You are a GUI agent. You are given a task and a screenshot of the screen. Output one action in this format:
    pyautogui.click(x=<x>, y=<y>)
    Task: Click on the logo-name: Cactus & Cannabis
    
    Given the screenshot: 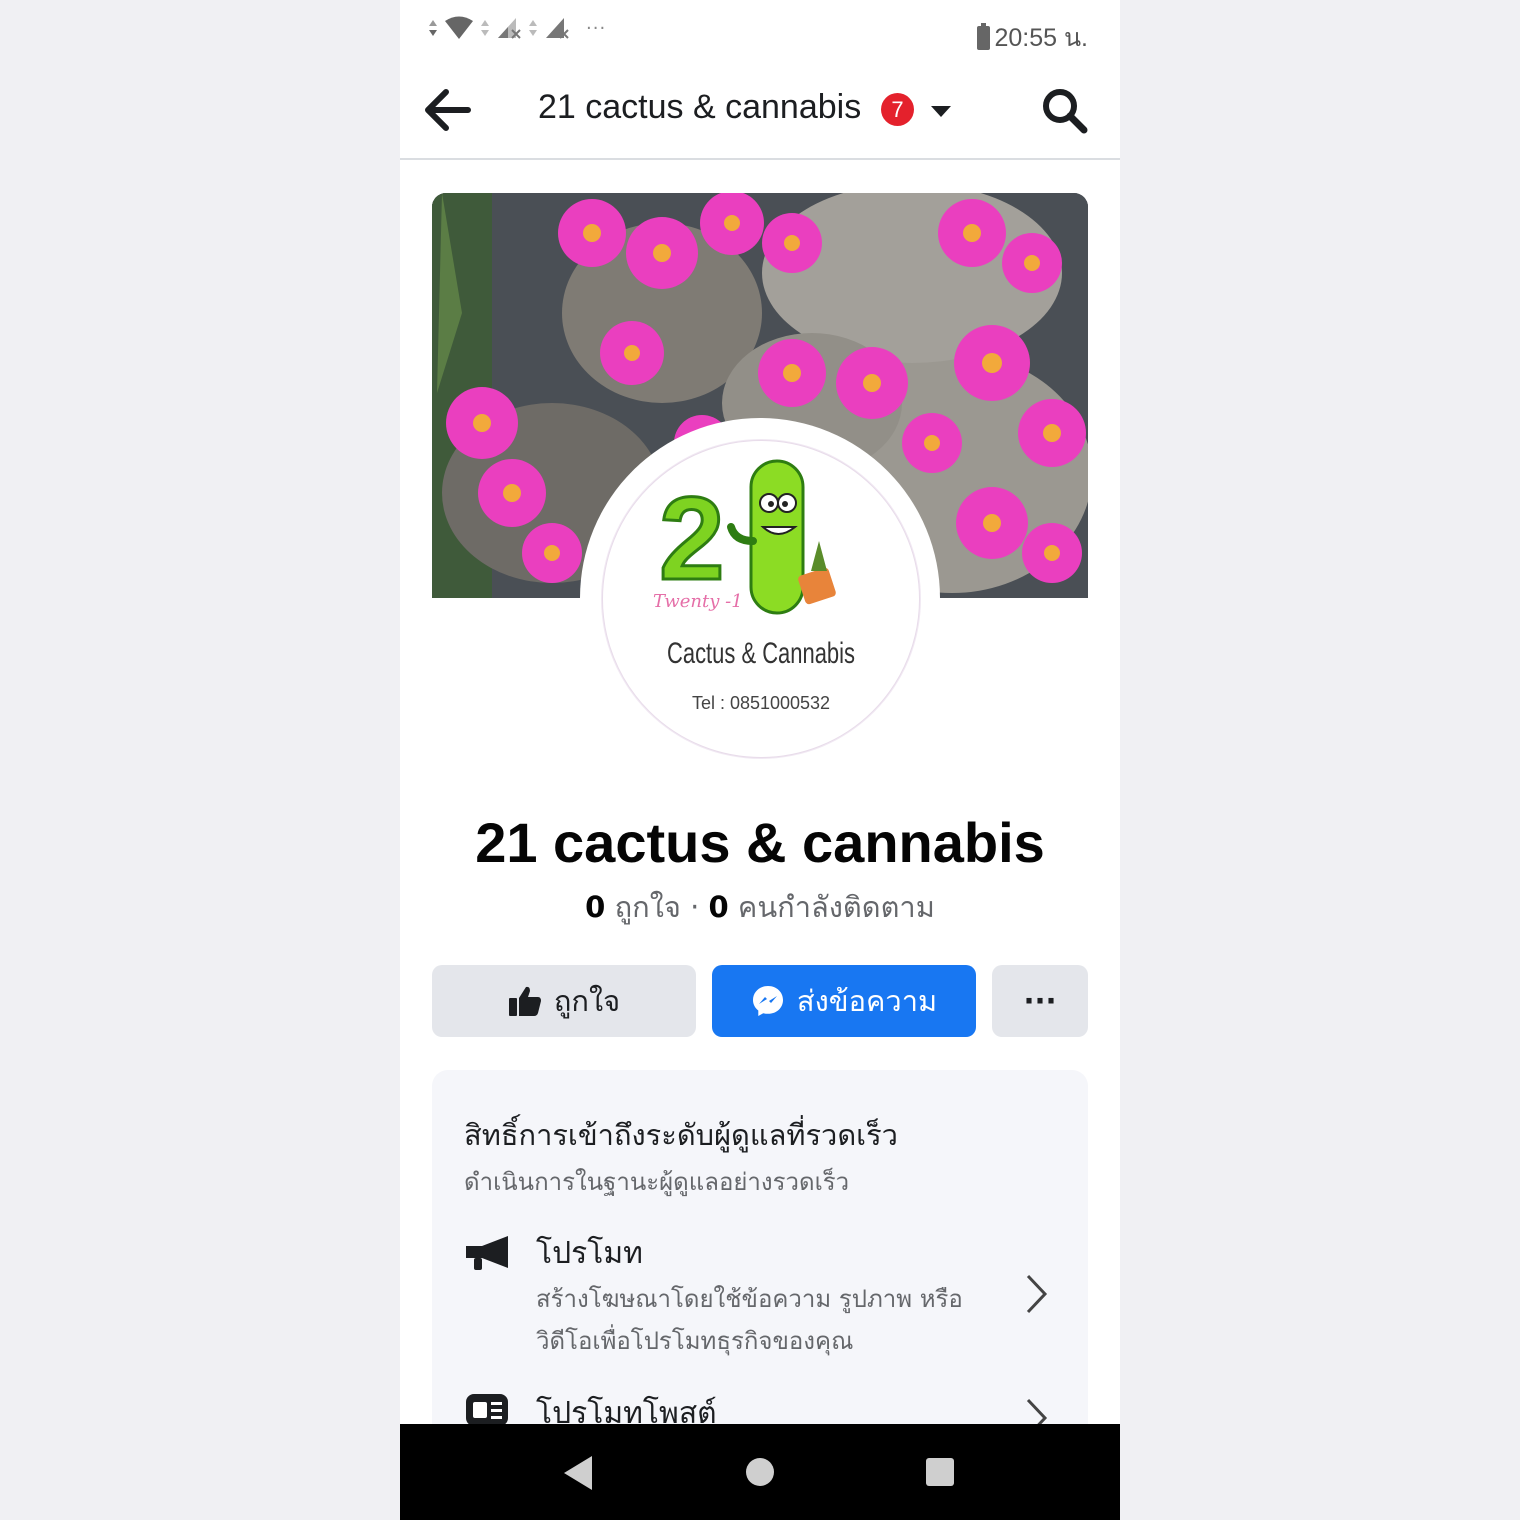 What is the action you would take?
    pyautogui.click(x=761, y=653)
    